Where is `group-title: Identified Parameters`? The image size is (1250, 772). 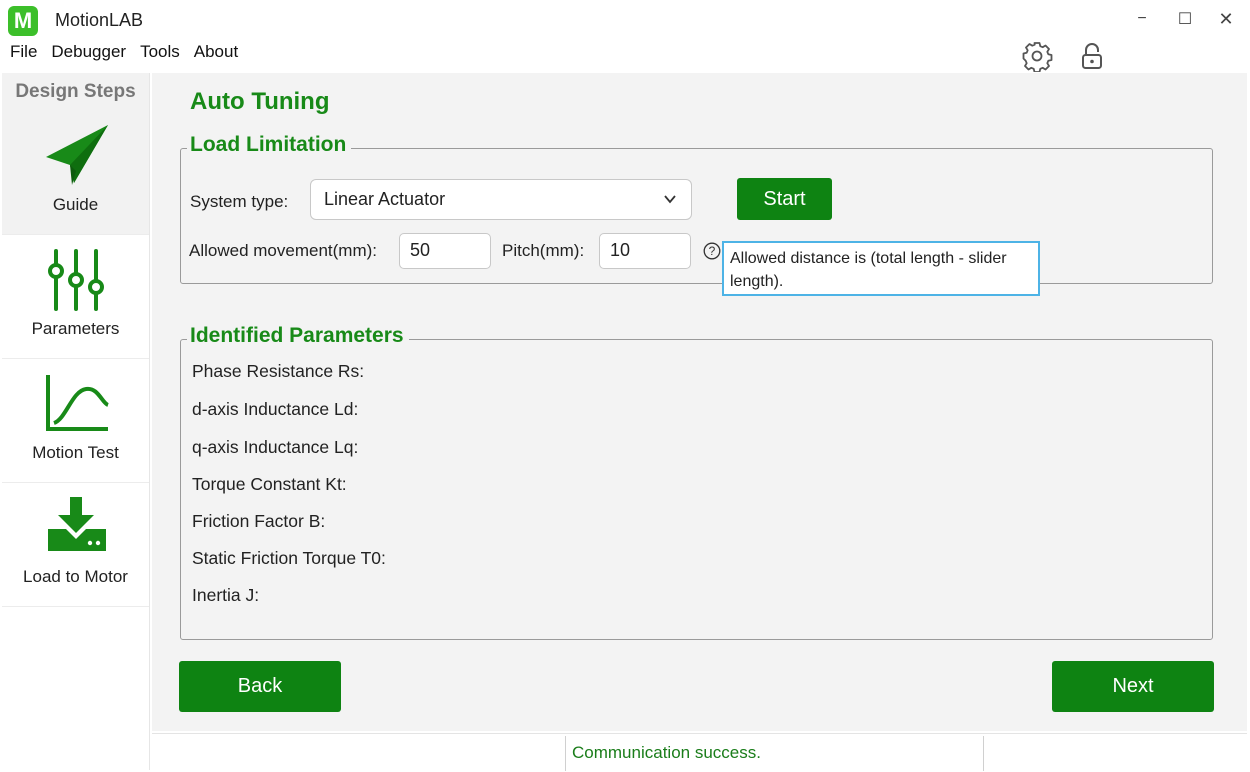 group-title: Identified Parameters is located at coordinates (298, 336).